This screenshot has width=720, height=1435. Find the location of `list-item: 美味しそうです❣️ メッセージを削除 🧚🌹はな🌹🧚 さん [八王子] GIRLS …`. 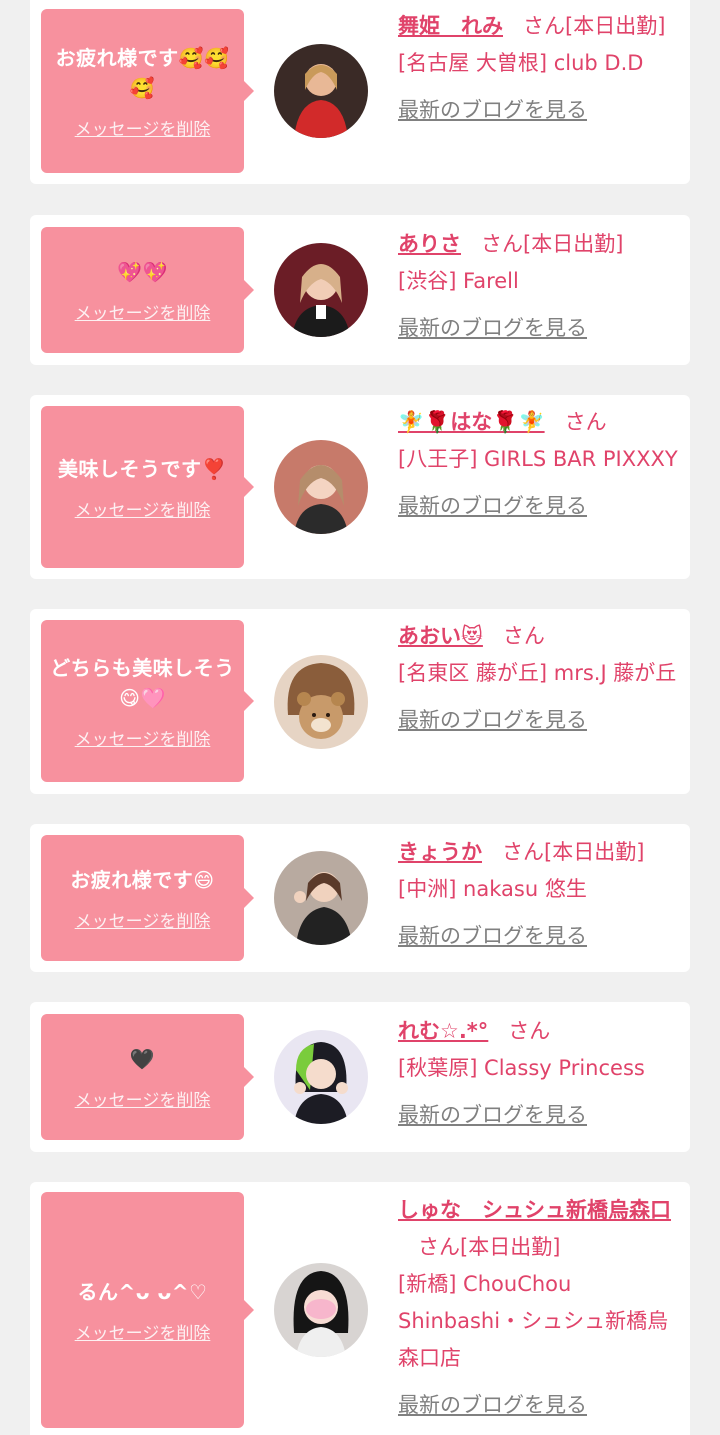

list-item: 美味しそうです❣️ メッセージを削除 🧚🌹はな🌹🧚 さん [八王子] GIRLS … is located at coordinates (360, 487).